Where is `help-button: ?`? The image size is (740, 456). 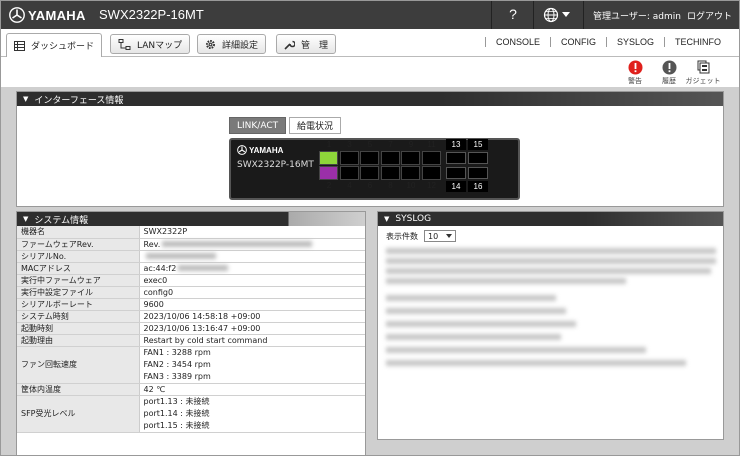 help-button: ? is located at coordinates (513, 14).